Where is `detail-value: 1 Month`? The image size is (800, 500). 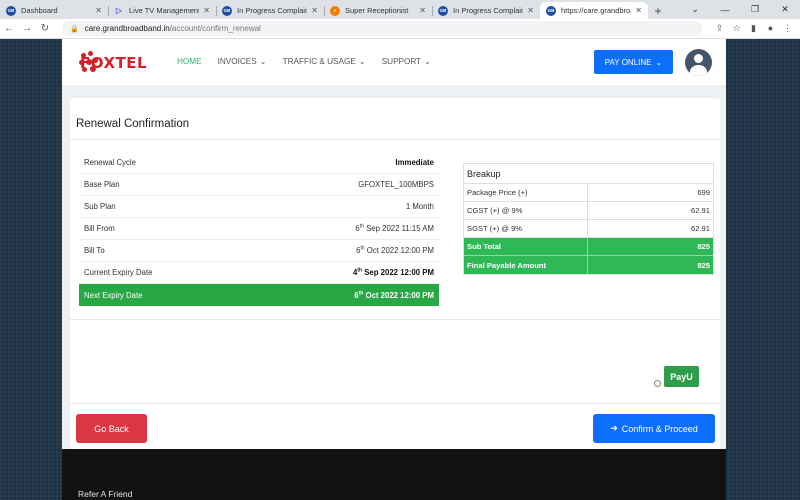
detail-value: 1 Month is located at coordinates (419, 206).